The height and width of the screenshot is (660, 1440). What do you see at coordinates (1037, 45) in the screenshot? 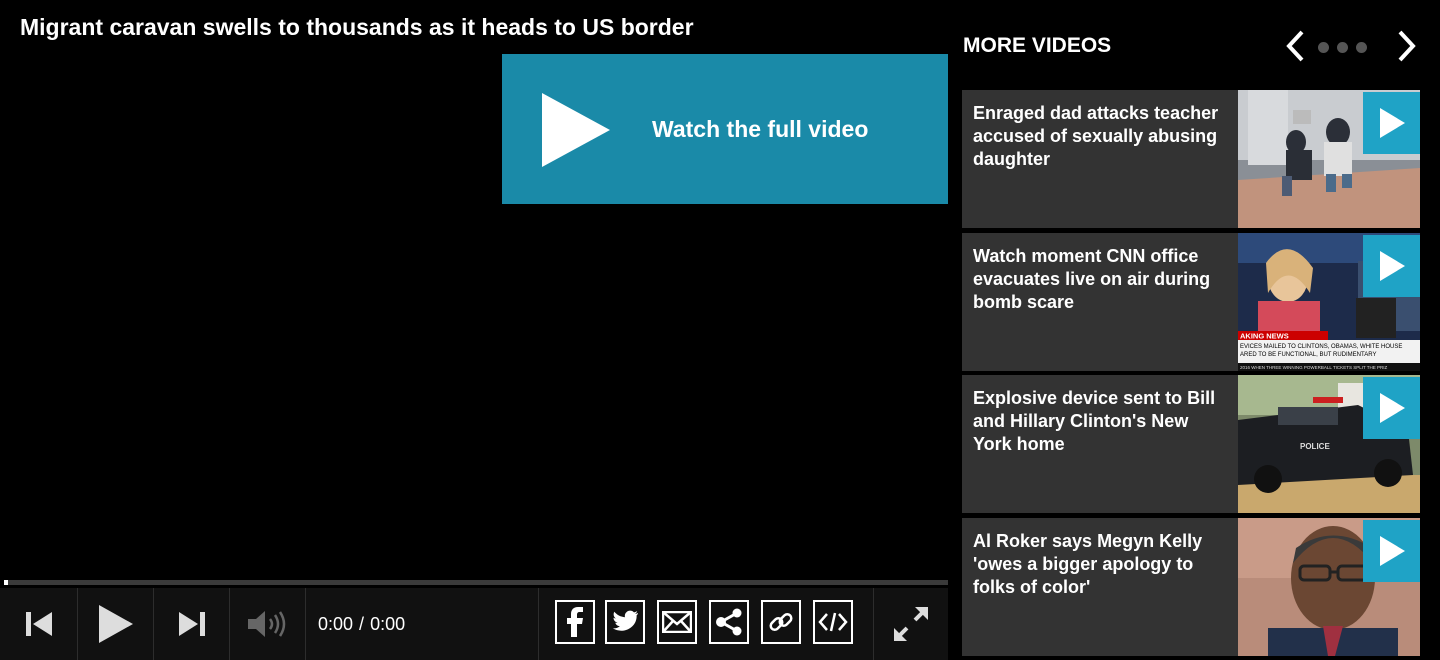
I see `more-videos-heading: MORE VIDEOS` at bounding box center [1037, 45].